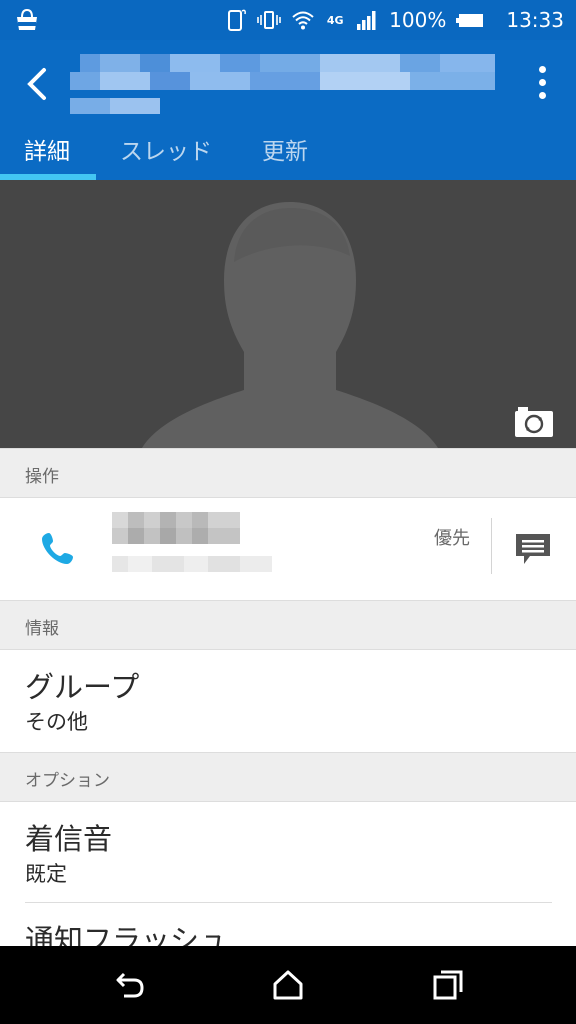 This screenshot has width=576, height=1024. What do you see at coordinates (288, 701) in the screenshot?
I see `group-row: グループ その他` at bounding box center [288, 701].